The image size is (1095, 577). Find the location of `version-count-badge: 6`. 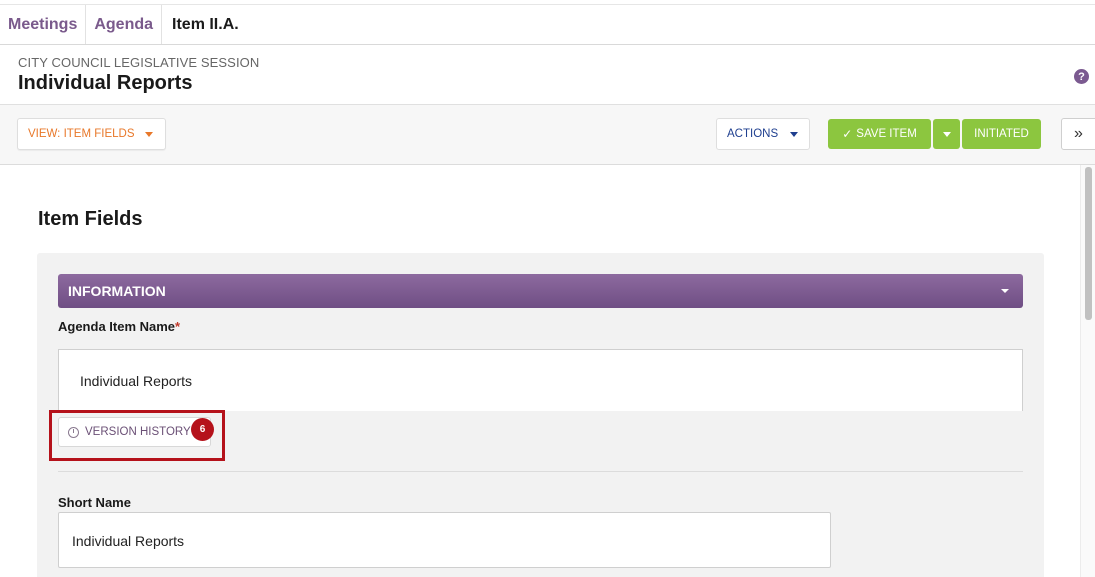

version-count-badge: 6 is located at coordinates (202, 429).